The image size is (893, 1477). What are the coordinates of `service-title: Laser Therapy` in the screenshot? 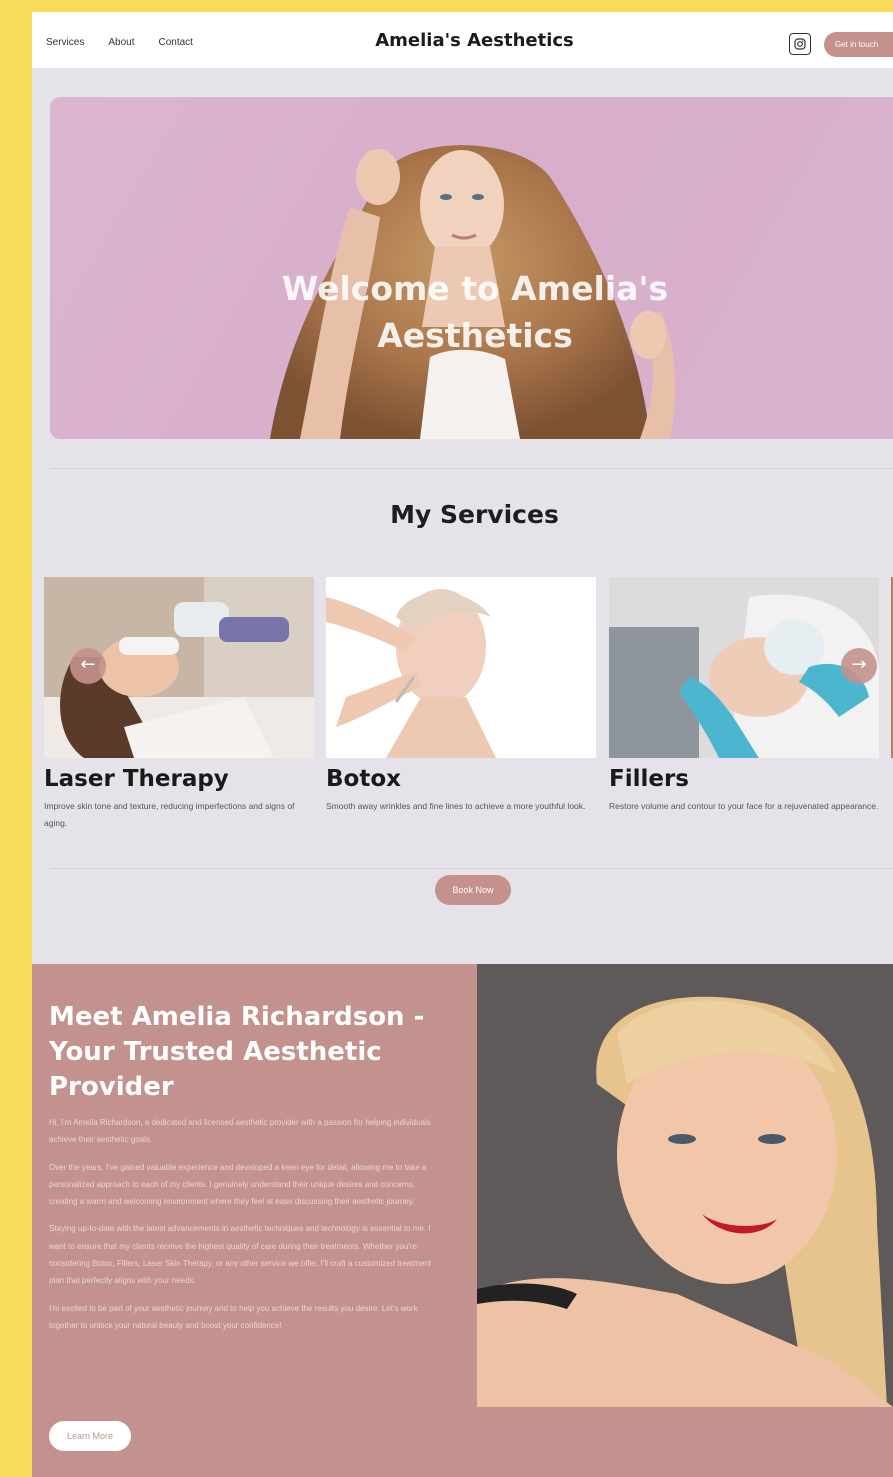 It's located at (136, 779).